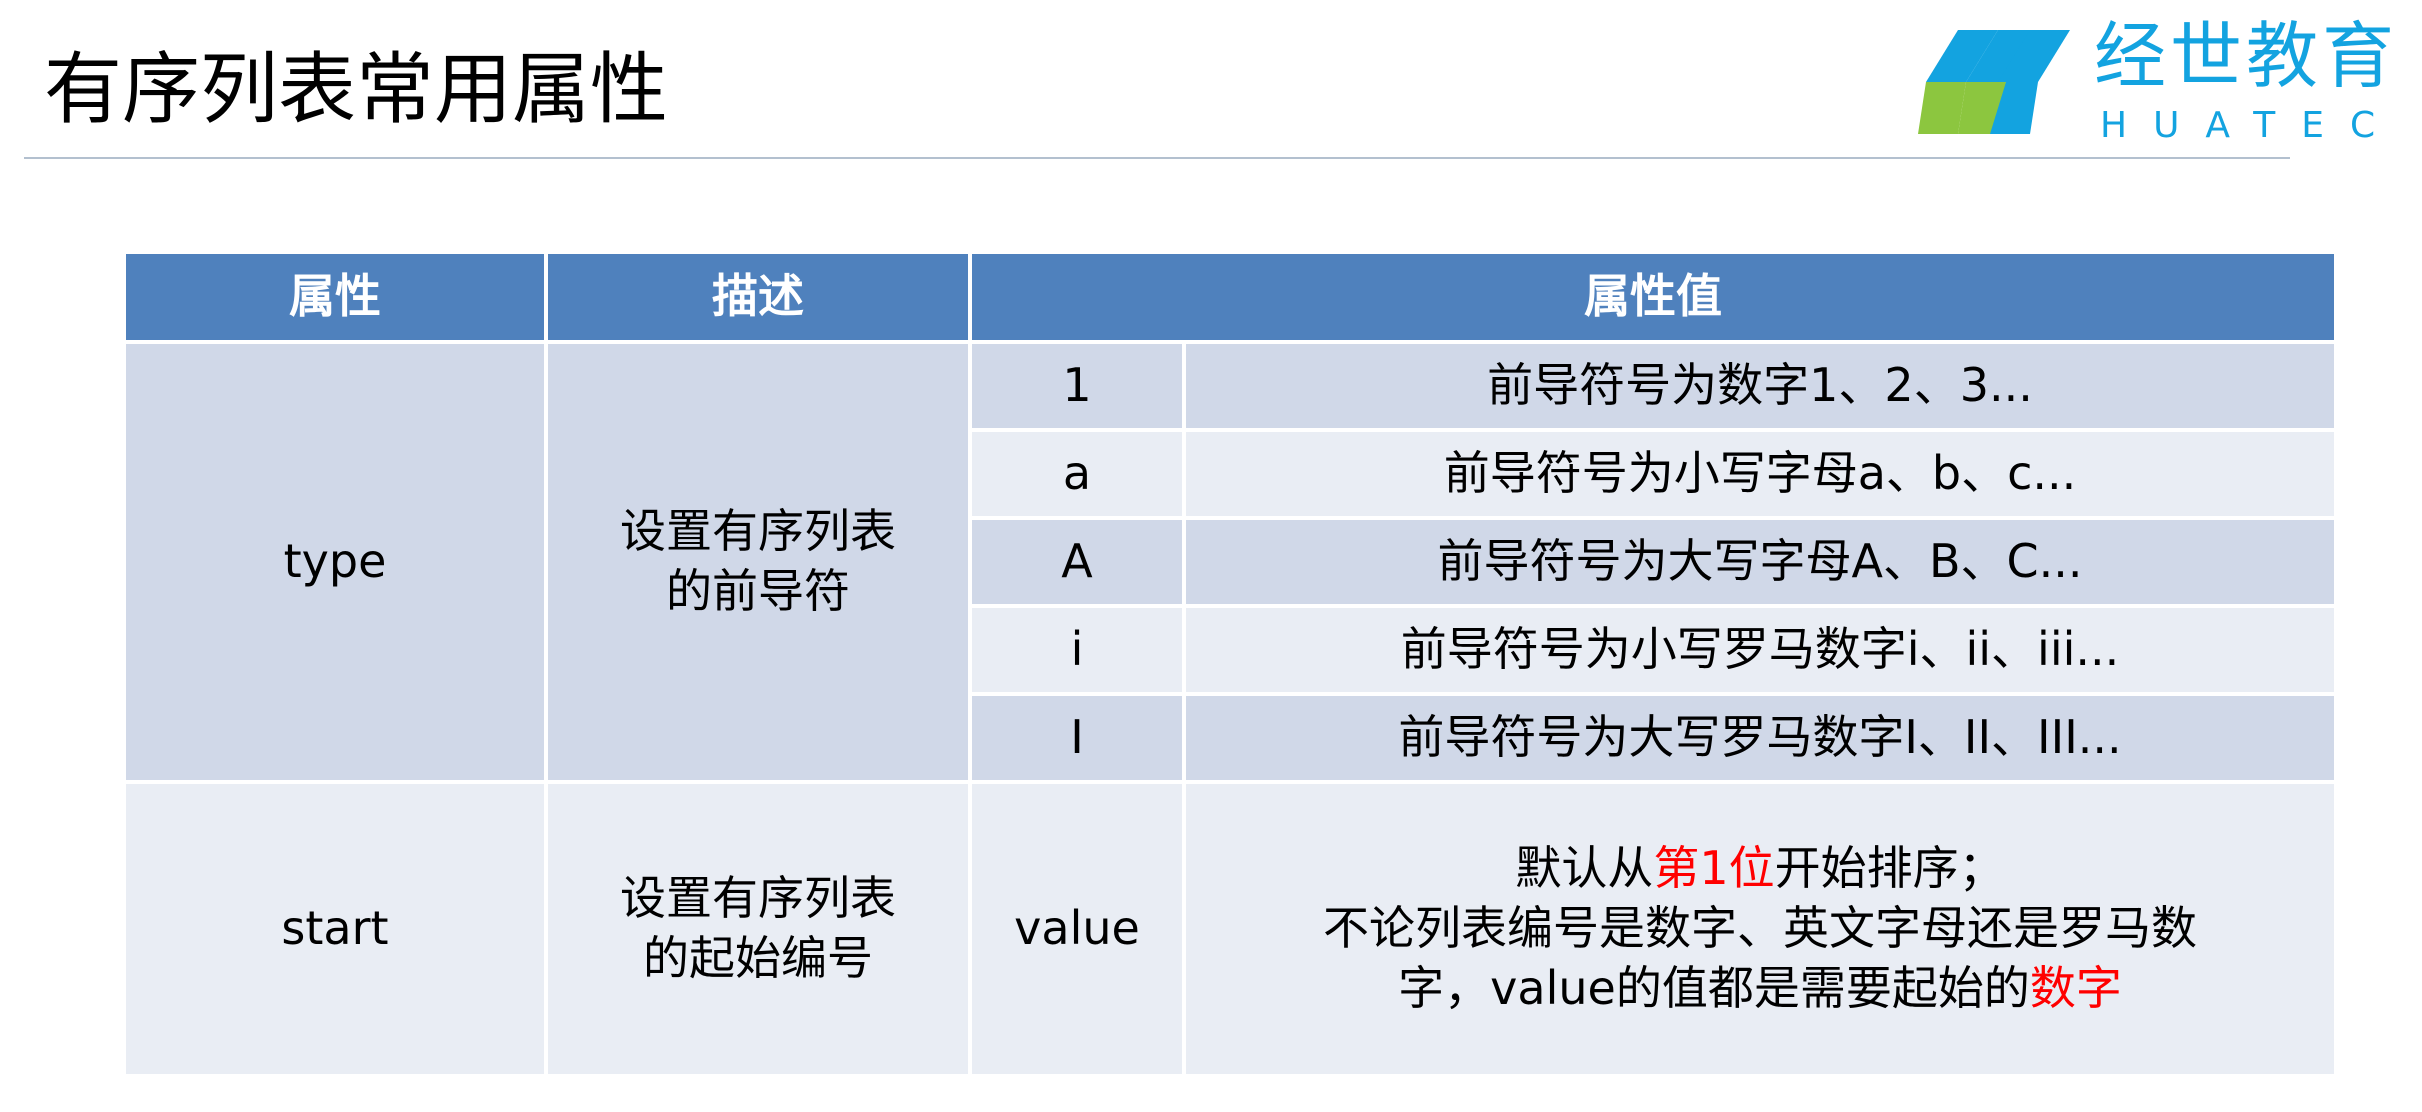 The image size is (2422, 1112). Describe the element at coordinates (1077, 386) in the screenshot. I see `type-value-cell: 1` at that location.